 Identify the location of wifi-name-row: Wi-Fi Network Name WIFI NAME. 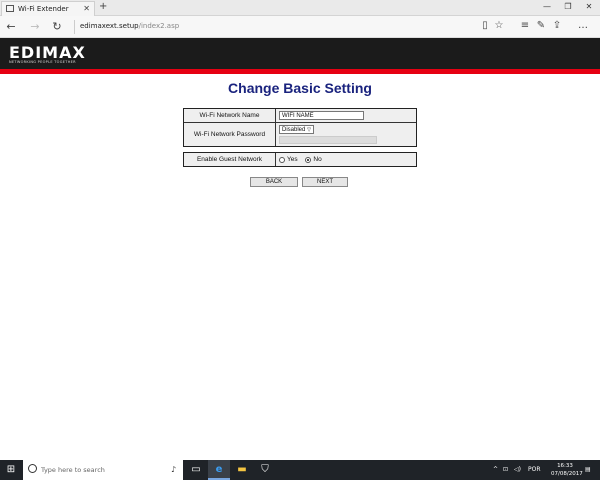
(300, 116).